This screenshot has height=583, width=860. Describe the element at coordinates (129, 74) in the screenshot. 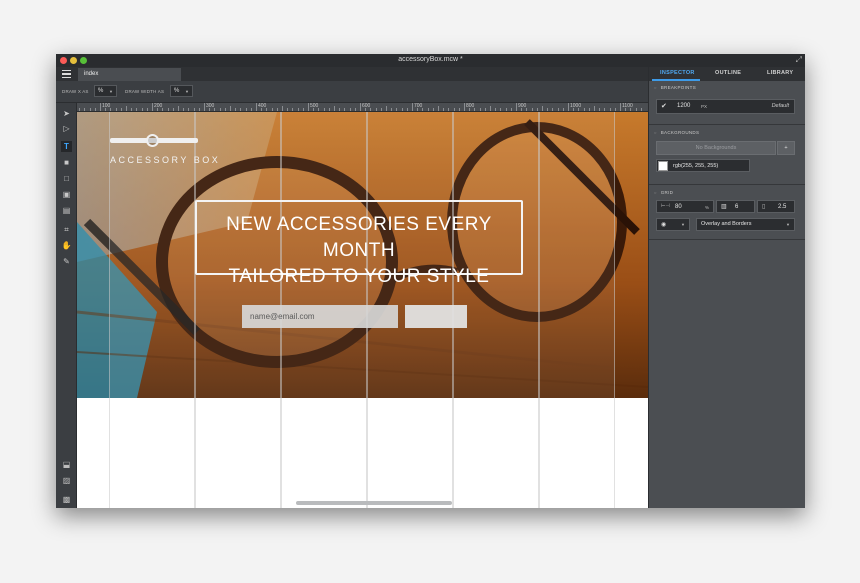

I see `tab-index: index` at that location.